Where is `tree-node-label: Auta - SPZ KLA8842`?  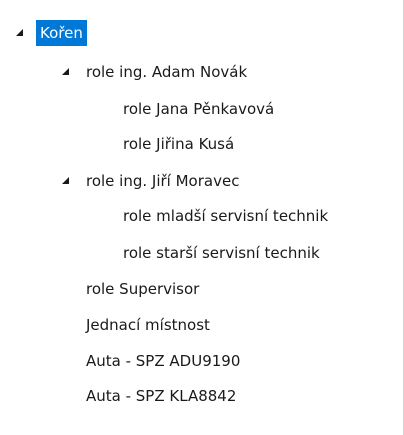
tree-node-label: Auta - SPZ KLA8842 is located at coordinates (161, 396).